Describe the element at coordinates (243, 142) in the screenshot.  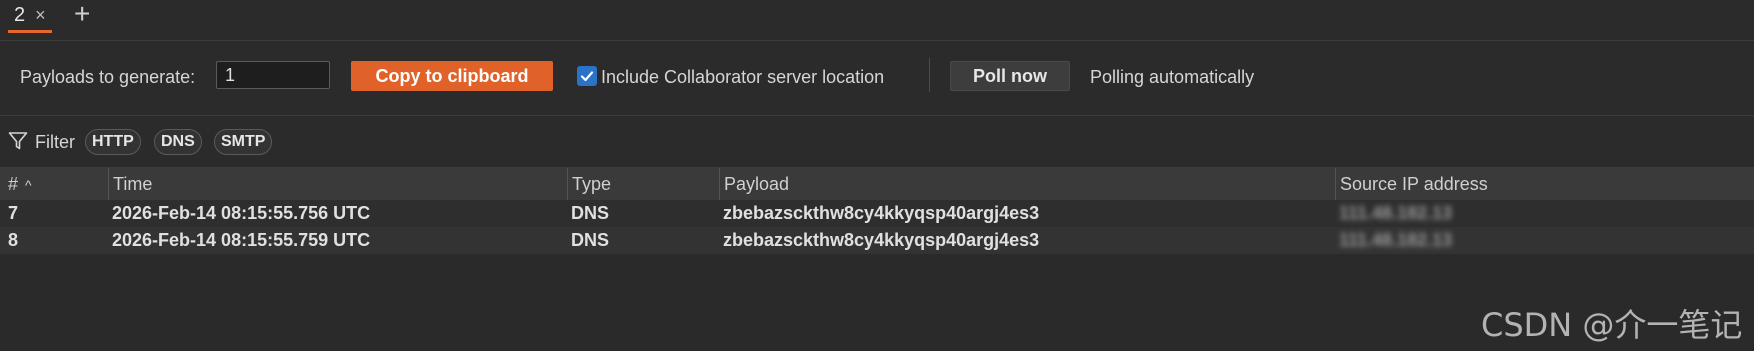
I see `filter-chip-smtp: SMTP` at that location.